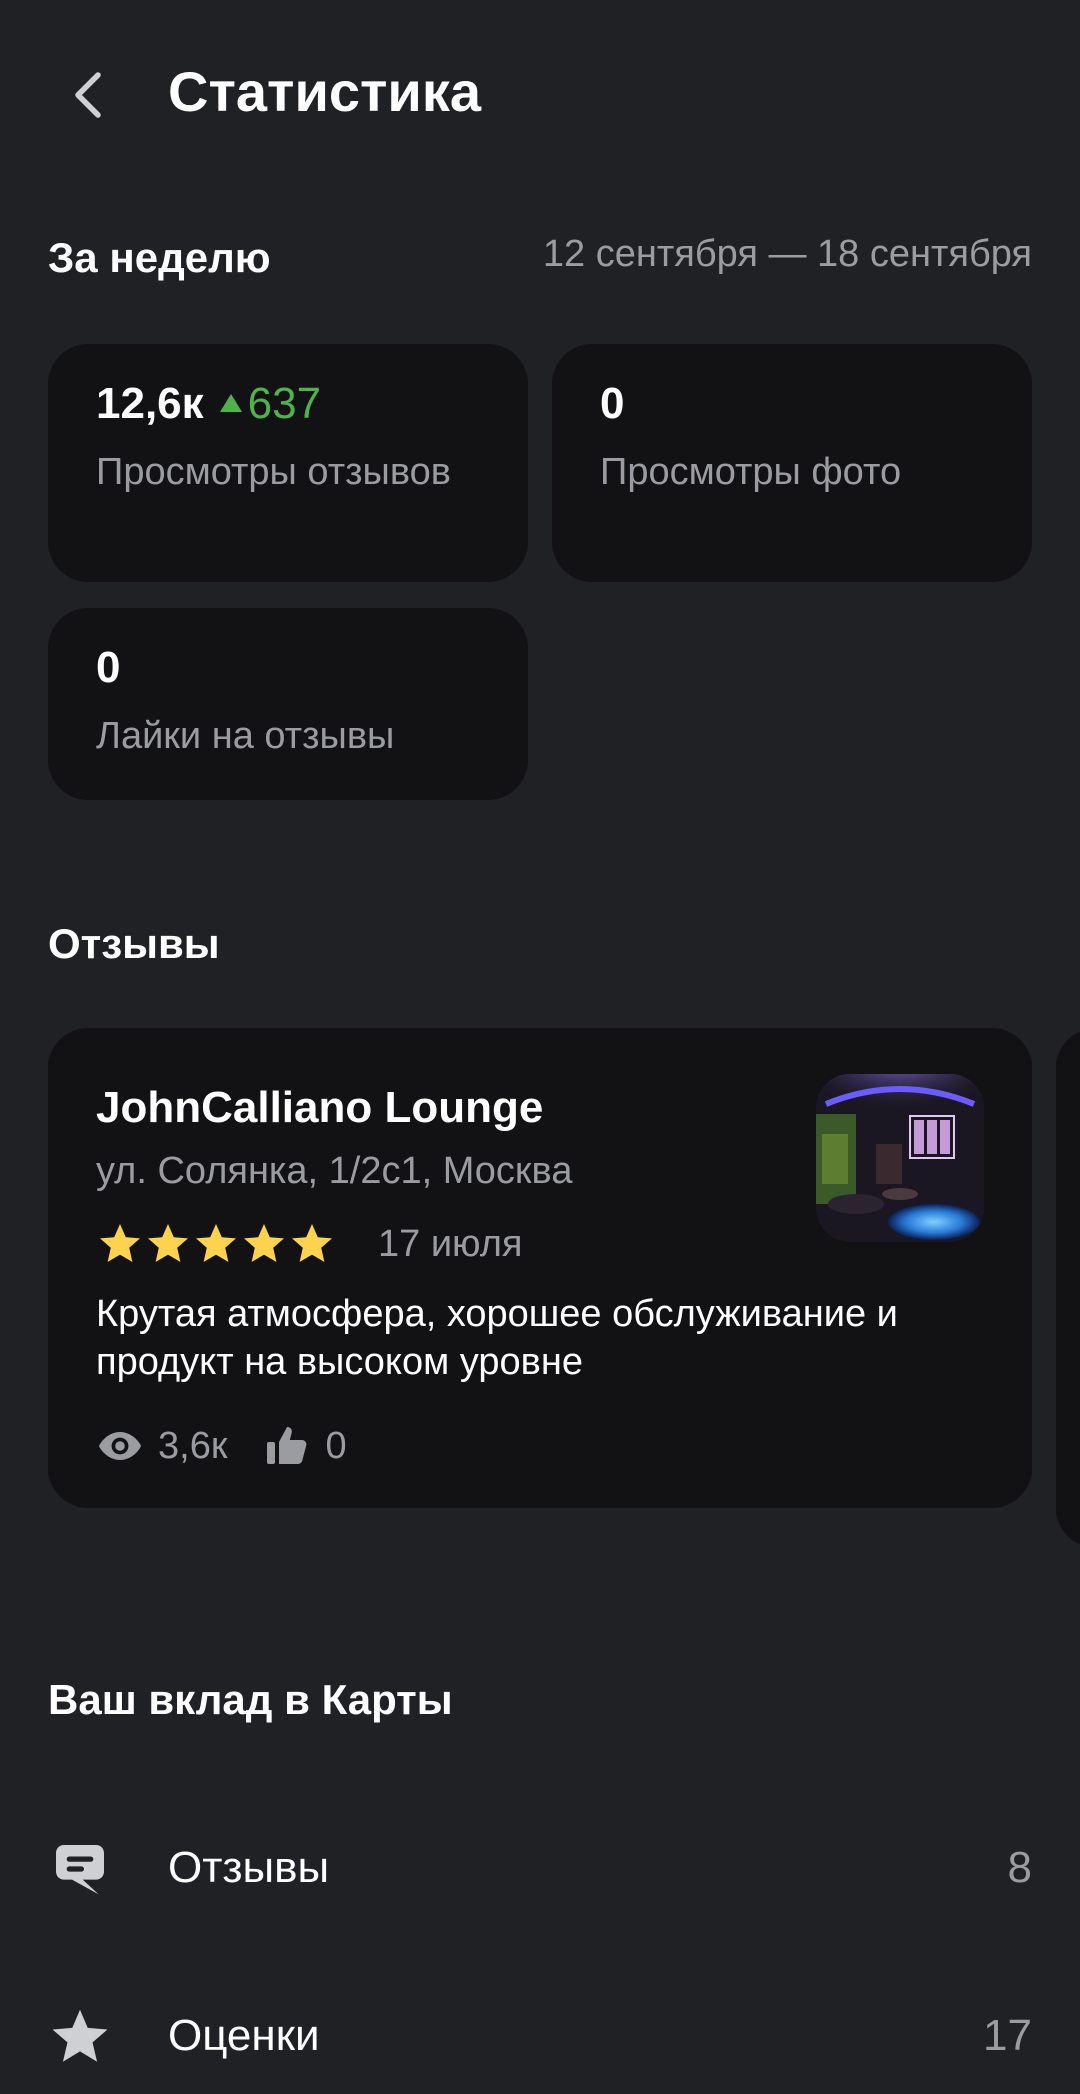 The image size is (1080, 2094). What do you see at coordinates (230, 403) in the screenshot?
I see `arrow-up-icon` at bounding box center [230, 403].